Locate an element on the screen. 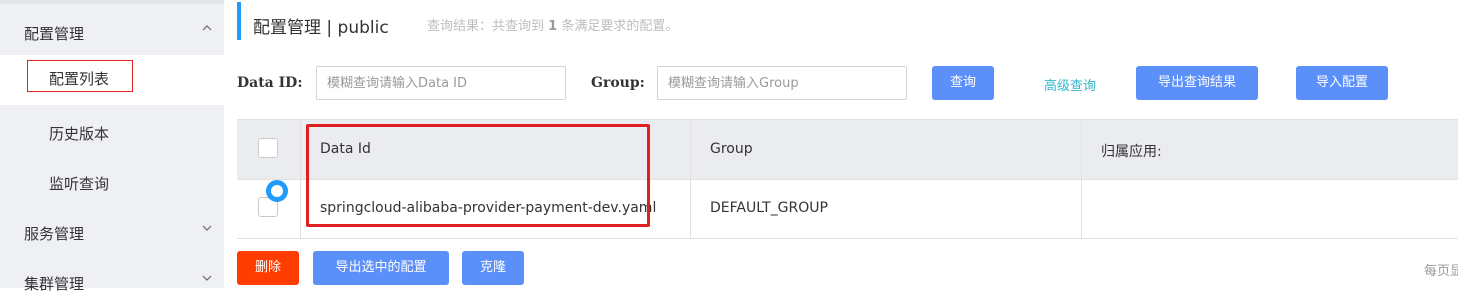 This screenshot has height=307, width=1458. query-result-summary: 查询结果：共查询到 1 条满足要求的配置。 is located at coordinates (552, 24).